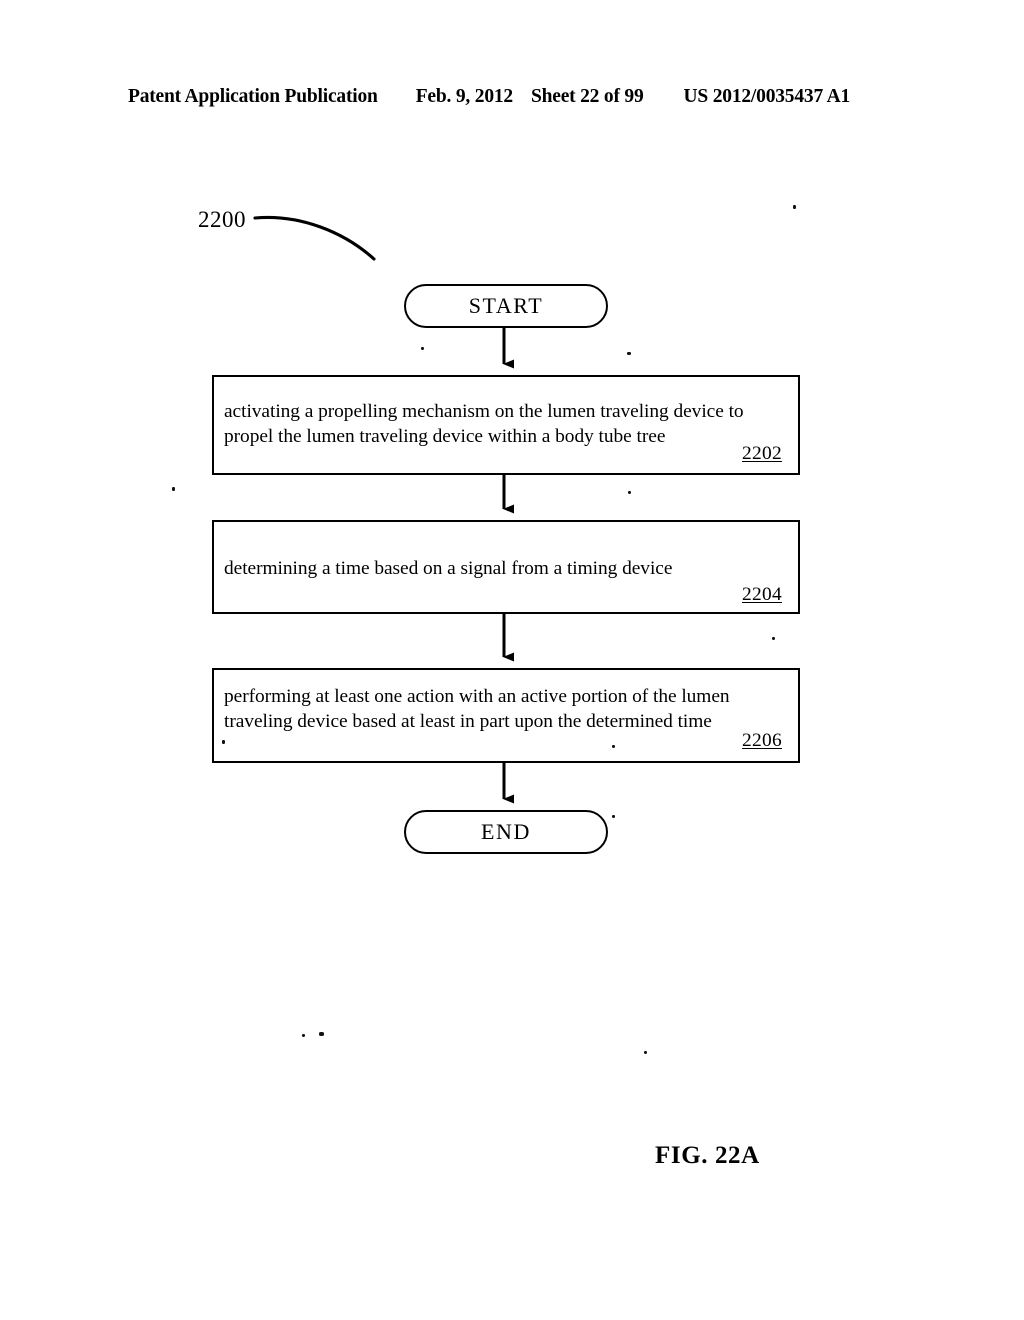 This screenshot has width=1024, height=1320. Describe the element at coordinates (314, 238) in the screenshot. I see `reference-leader-curve` at that location.